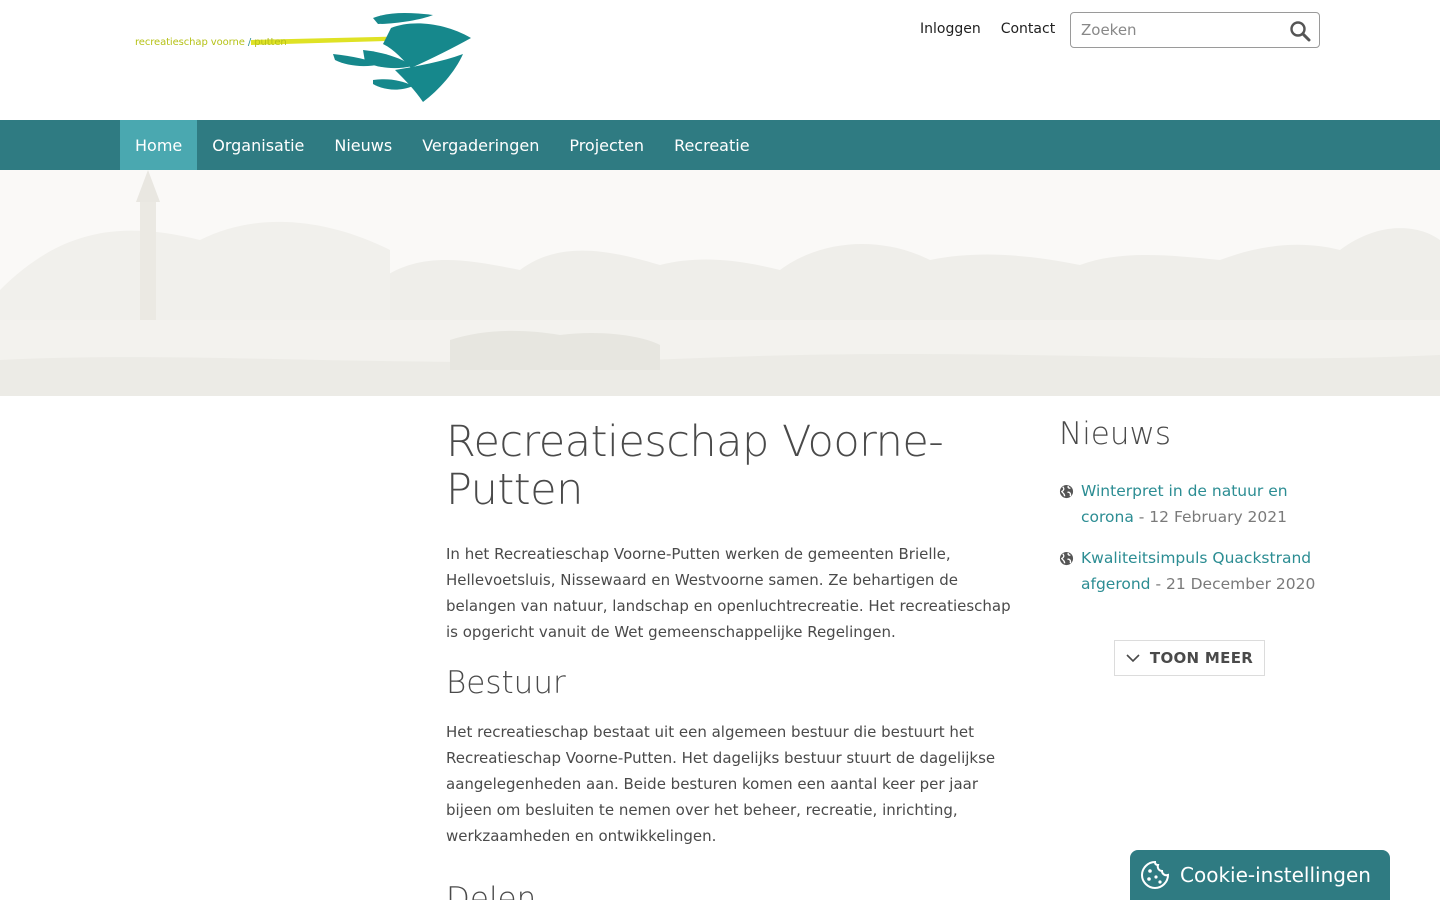 The height and width of the screenshot is (900, 1440). I want to click on nav-item-organisatie: Organisatie, so click(258, 145).